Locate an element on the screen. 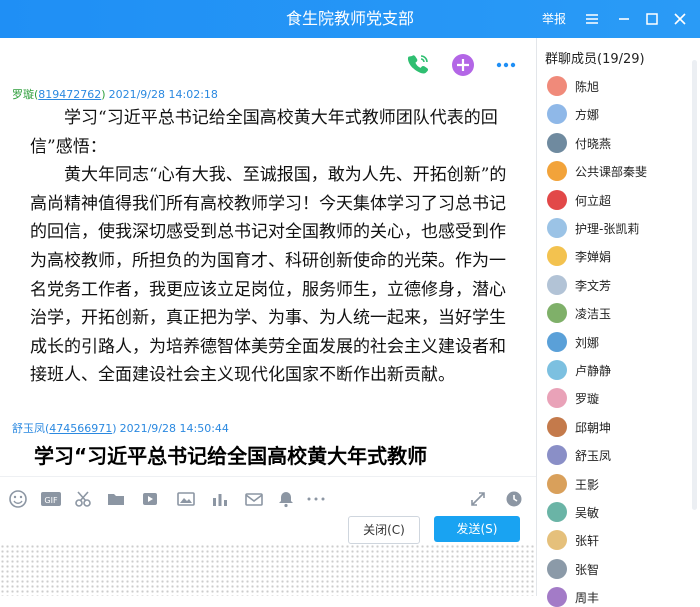  history-icon is located at coordinates (514, 499).